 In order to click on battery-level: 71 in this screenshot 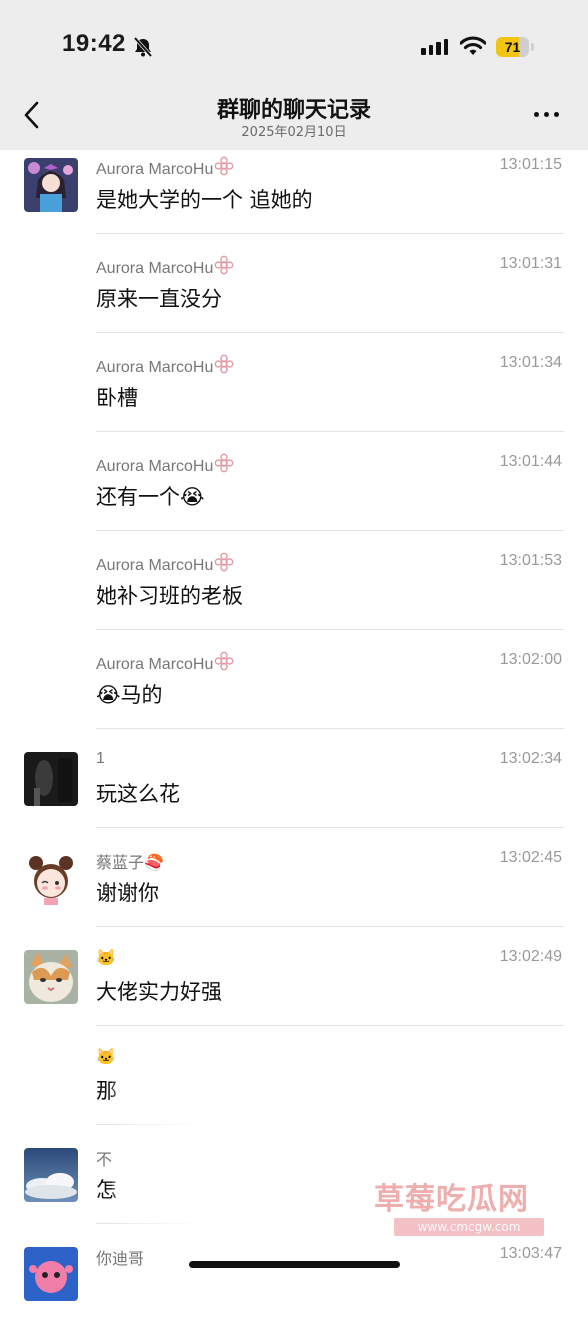, I will do `click(512, 47)`.